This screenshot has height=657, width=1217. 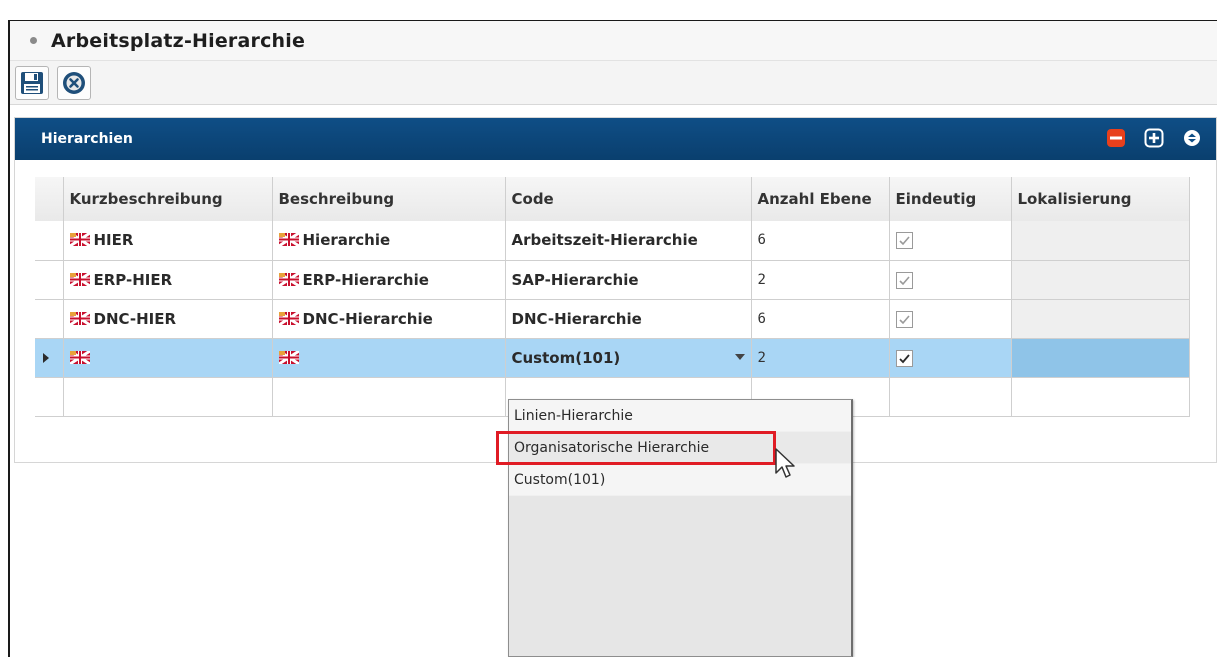 What do you see at coordinates (785, 463) in the screenshot?
I see `mouse-cursor-icon` at bounding box center [785, 463].